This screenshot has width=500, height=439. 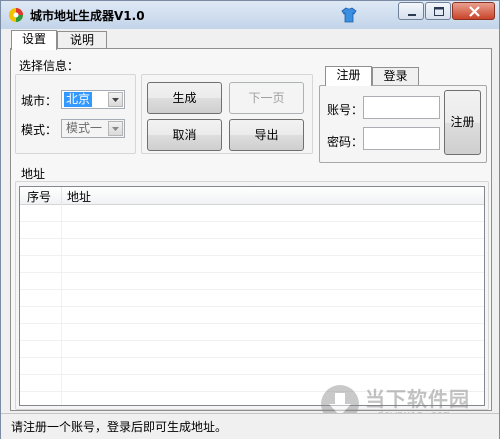 I want to click on tab-settings: 设置, so click(x=34, y=40).